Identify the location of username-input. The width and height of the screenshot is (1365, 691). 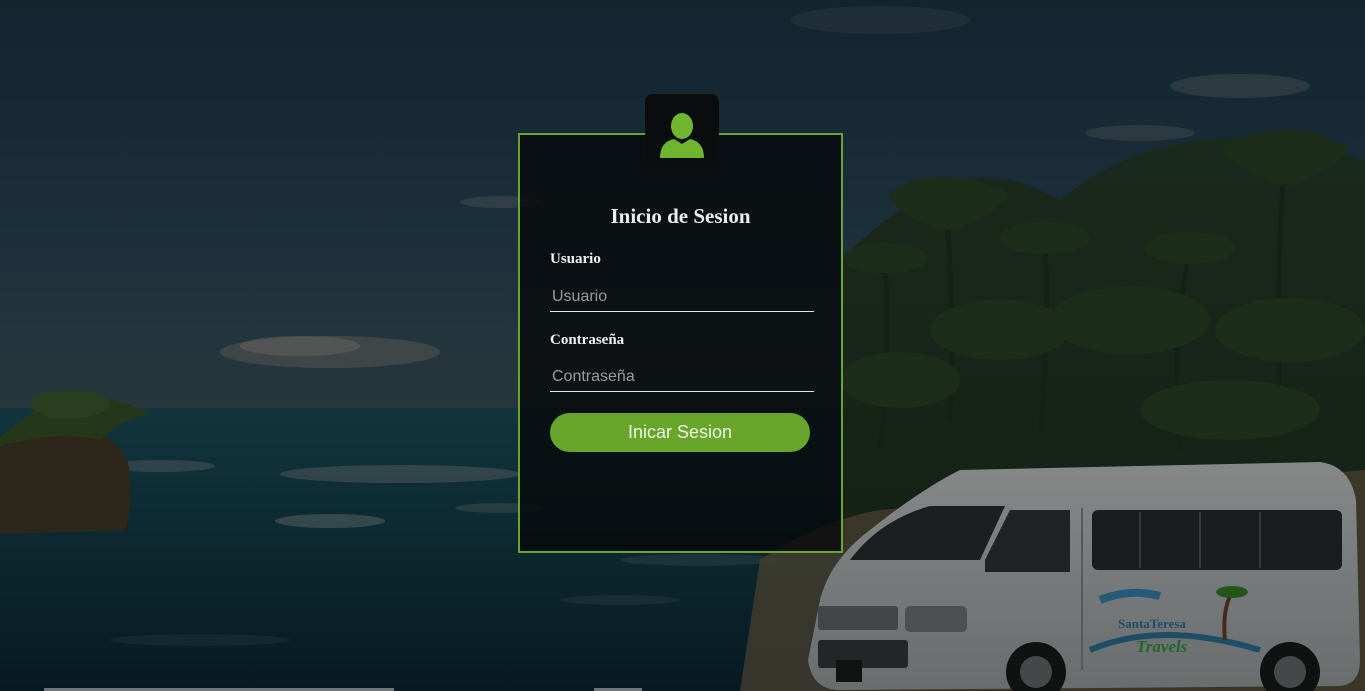
(682, 297).